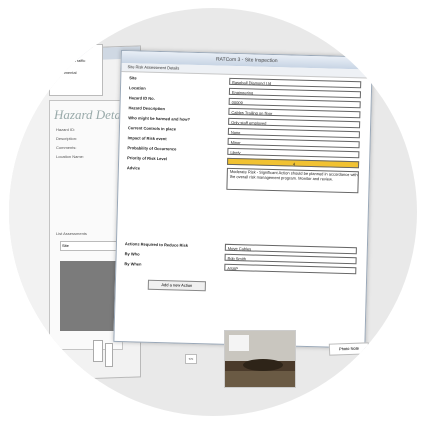 This screenshot has width=438, height=424. What do you see at coordinates (290, 259) in the screenshot?
I see `by-who-field: Bob Smith` at bounding box center [290, 259].